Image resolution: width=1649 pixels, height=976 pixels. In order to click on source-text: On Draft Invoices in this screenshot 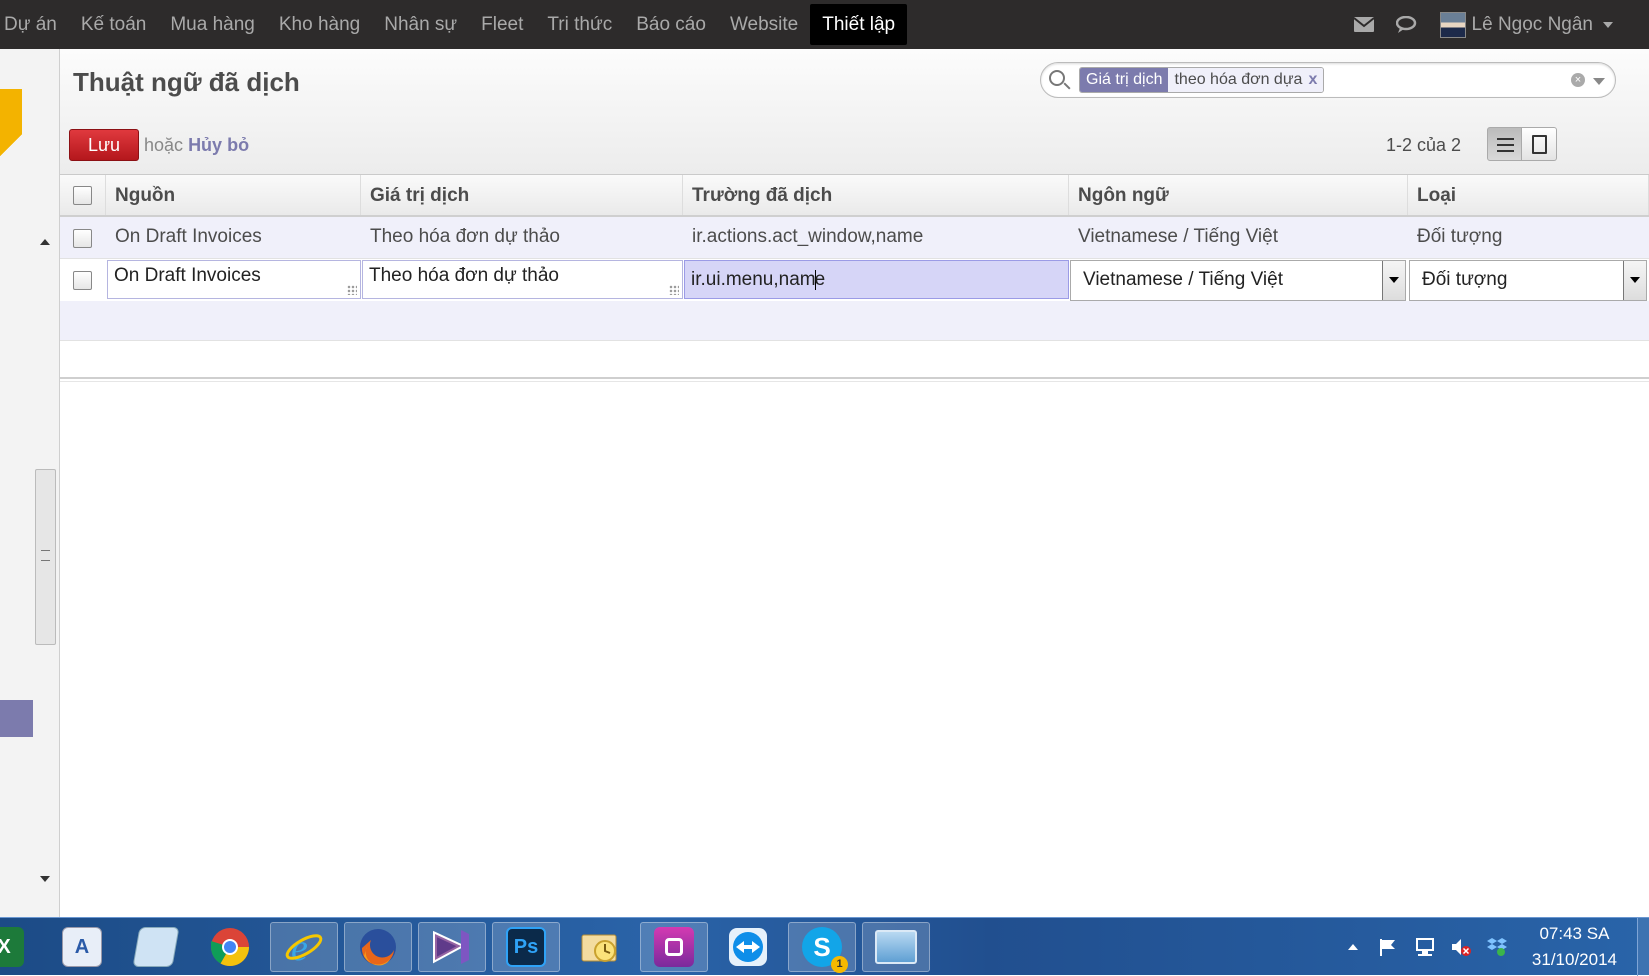, I will do `click(187, 275)`.